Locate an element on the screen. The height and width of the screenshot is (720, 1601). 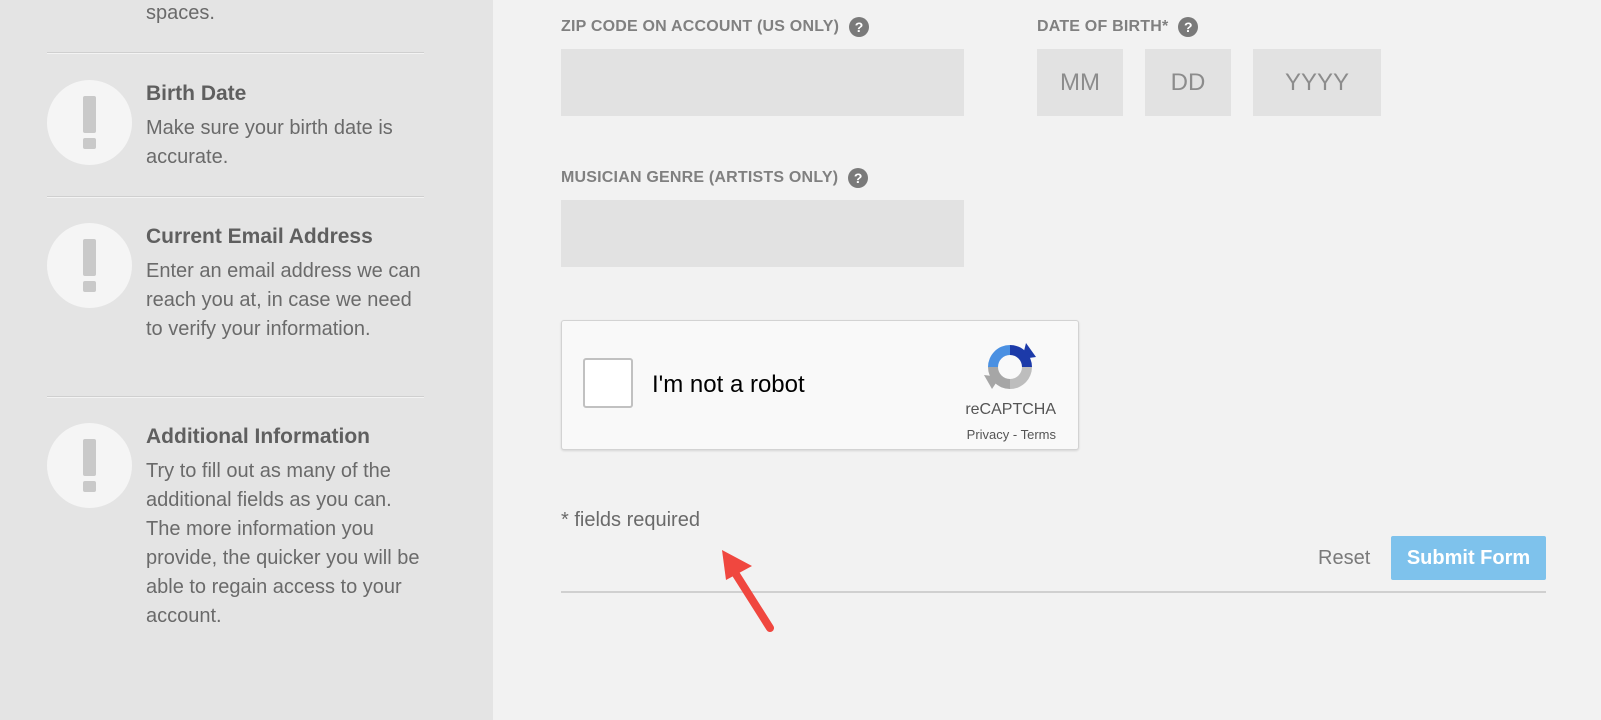
zip-label: ZIP CODE ON ACCOUNT (US ONLY) ? is located at coordinates (715, 27).